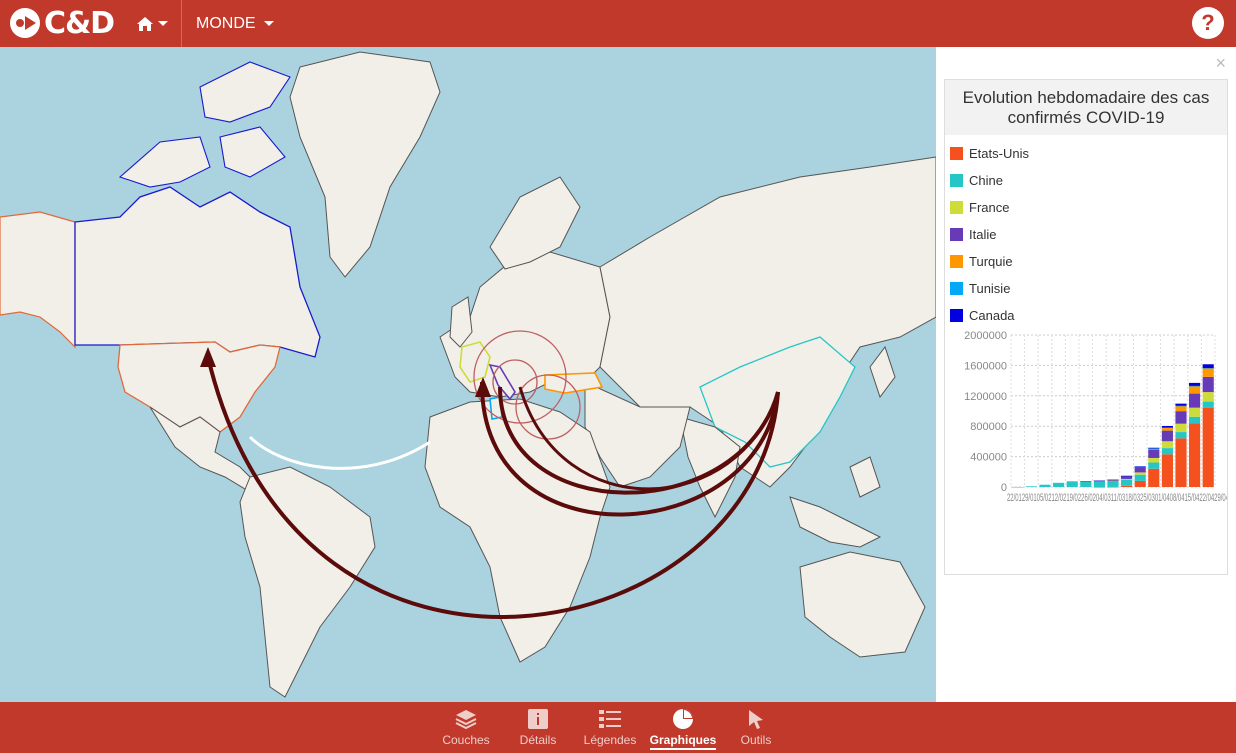  I want to click on app-logo: C&D, so click(61, 23).